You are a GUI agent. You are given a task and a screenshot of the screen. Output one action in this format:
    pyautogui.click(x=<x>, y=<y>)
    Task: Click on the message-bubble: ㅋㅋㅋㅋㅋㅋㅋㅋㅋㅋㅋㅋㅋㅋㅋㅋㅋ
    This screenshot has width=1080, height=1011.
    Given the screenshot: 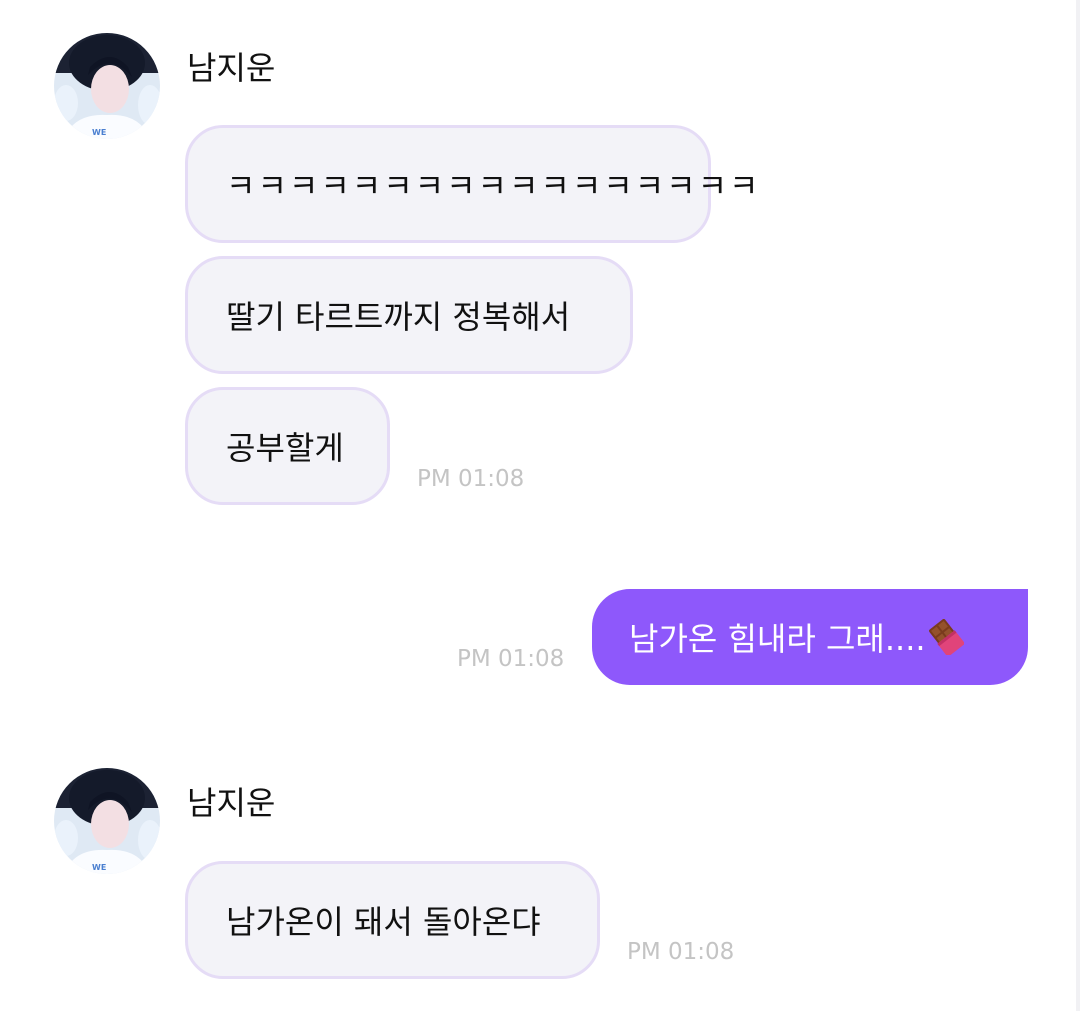 What is the action you would take?
    pyautogui.click(x=471, y=184)
    